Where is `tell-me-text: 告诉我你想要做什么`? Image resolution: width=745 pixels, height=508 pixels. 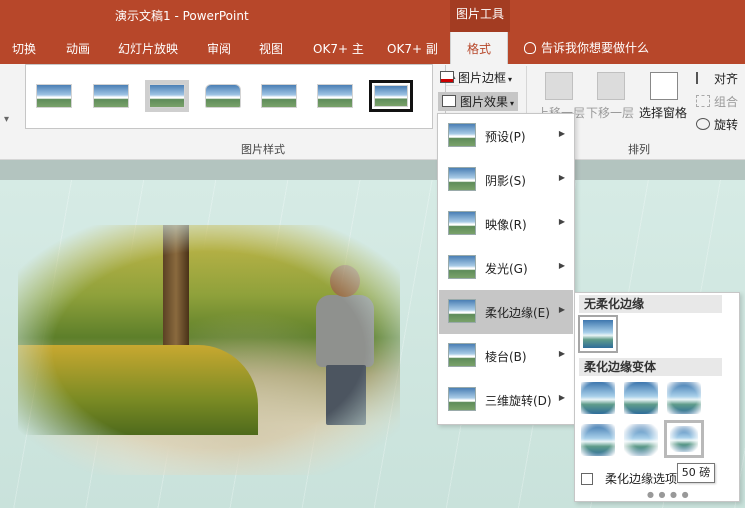 tell-me-text: 告诉我你想要做什么 is located at coordinates (595, 48).